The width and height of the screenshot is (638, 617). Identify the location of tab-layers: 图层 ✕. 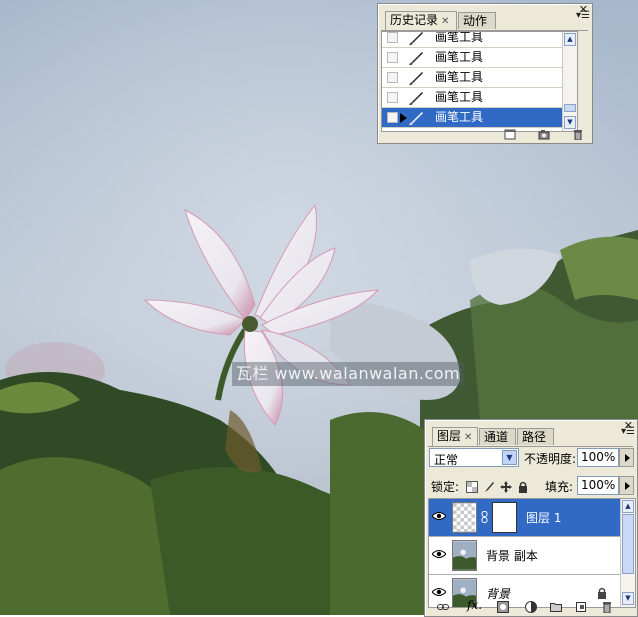
(455, 436).